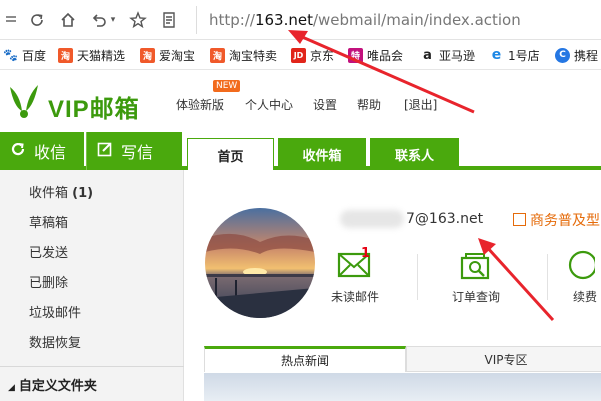 The image size is (601, 401). I want to click on home-icon, so click(68, 20).